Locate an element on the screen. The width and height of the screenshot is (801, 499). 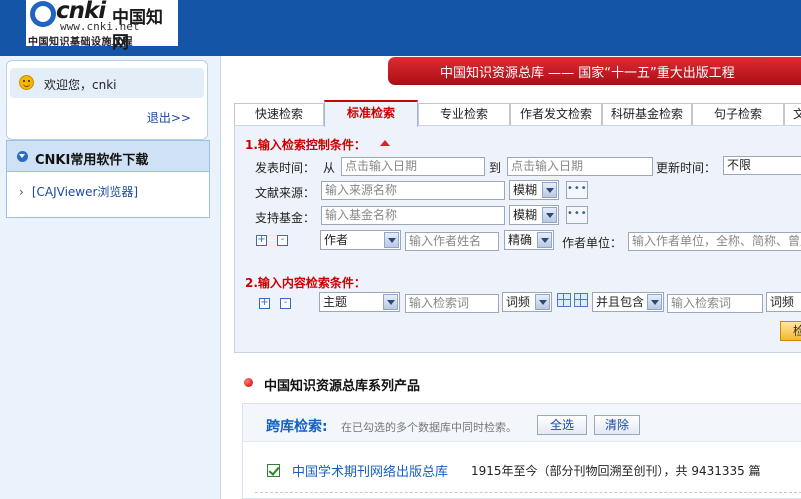
banner-text: 中国知识资源总库 —— 国家“十一五”重大出版工程 is located at coordinates (587, 73).